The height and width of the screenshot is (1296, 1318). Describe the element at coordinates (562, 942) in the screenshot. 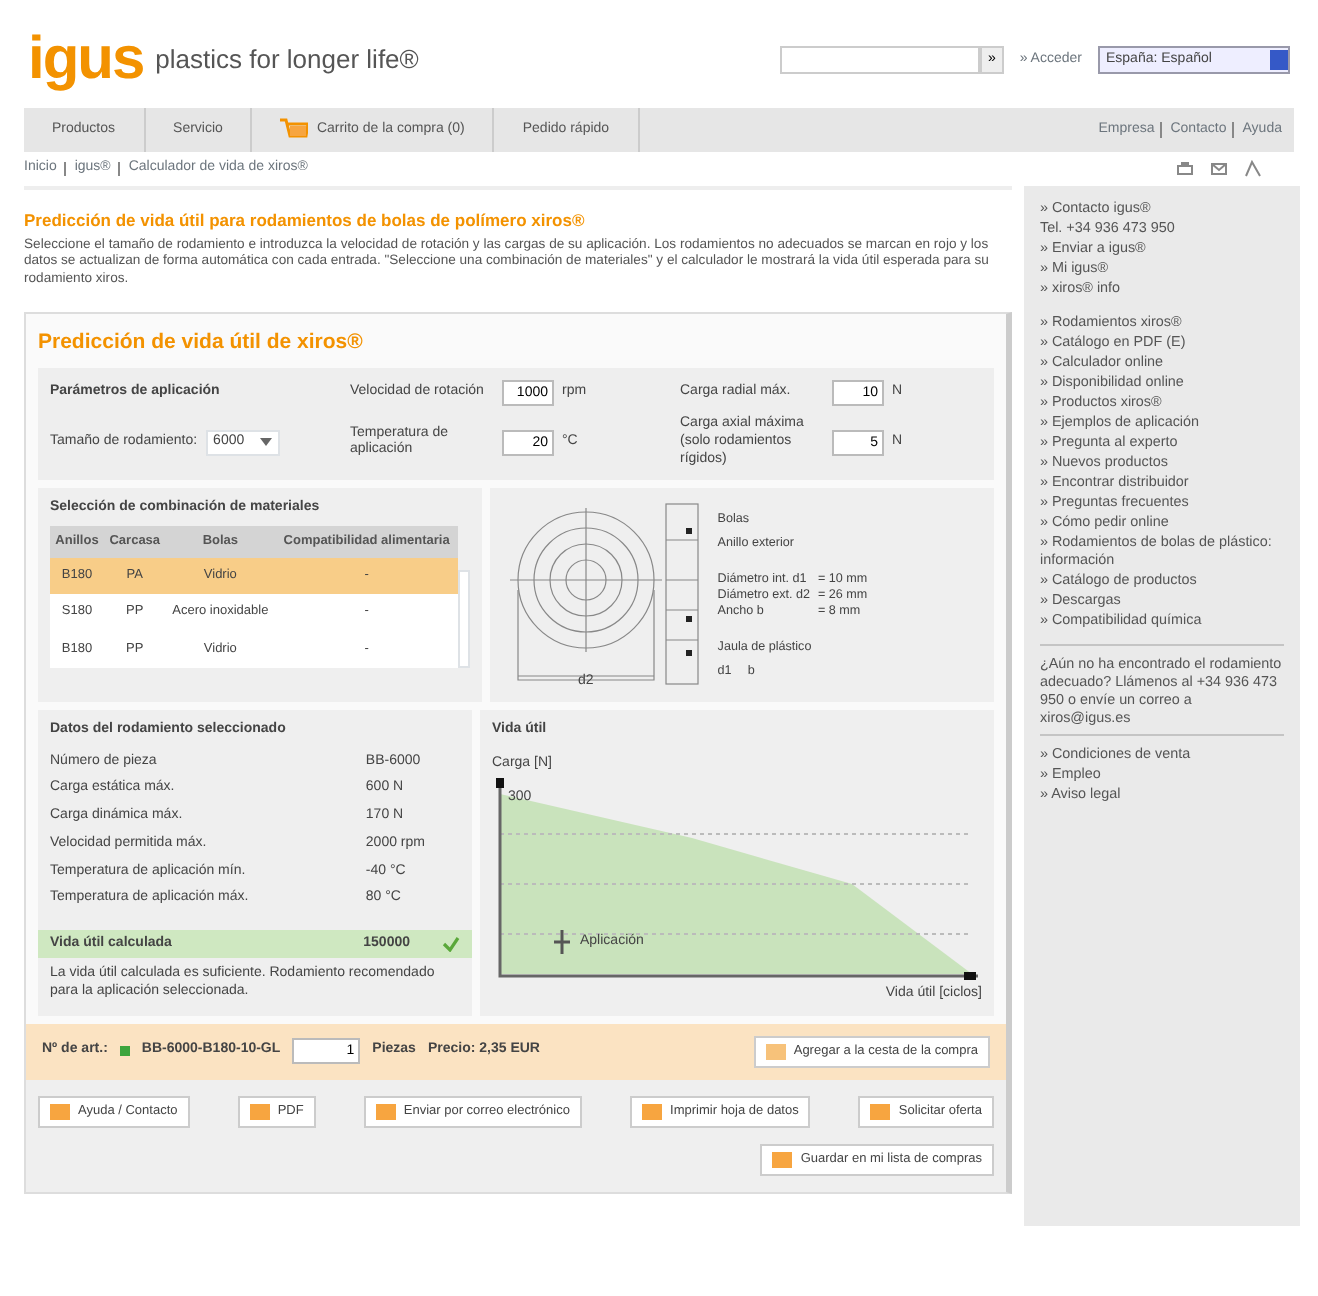

I see `marker-icon` at that location.